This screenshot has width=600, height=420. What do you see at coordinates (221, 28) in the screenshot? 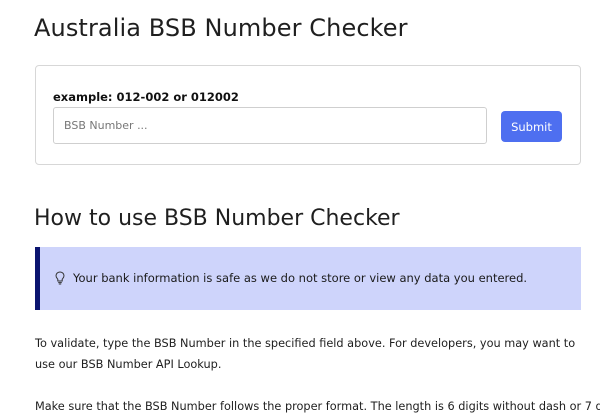
I see `page-title: Australia BSB Number Checker` at bounding box center [221, 28].